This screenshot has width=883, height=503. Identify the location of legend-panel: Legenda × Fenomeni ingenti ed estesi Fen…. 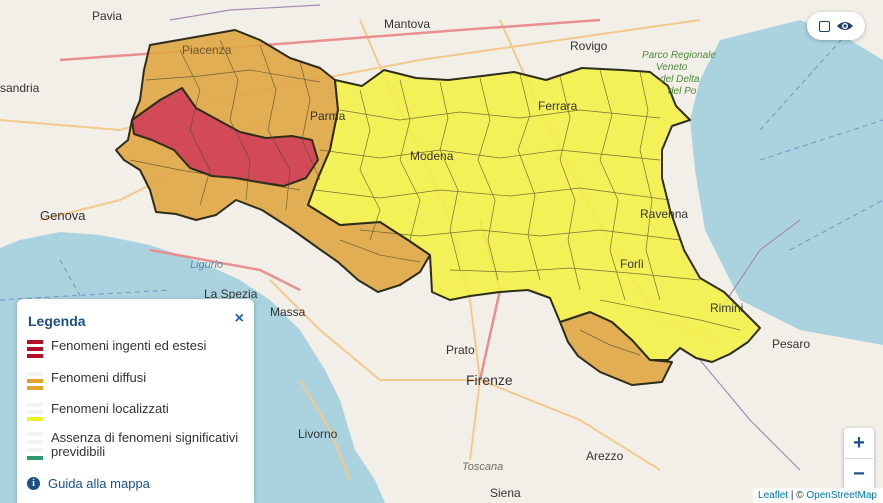
(135, 401).